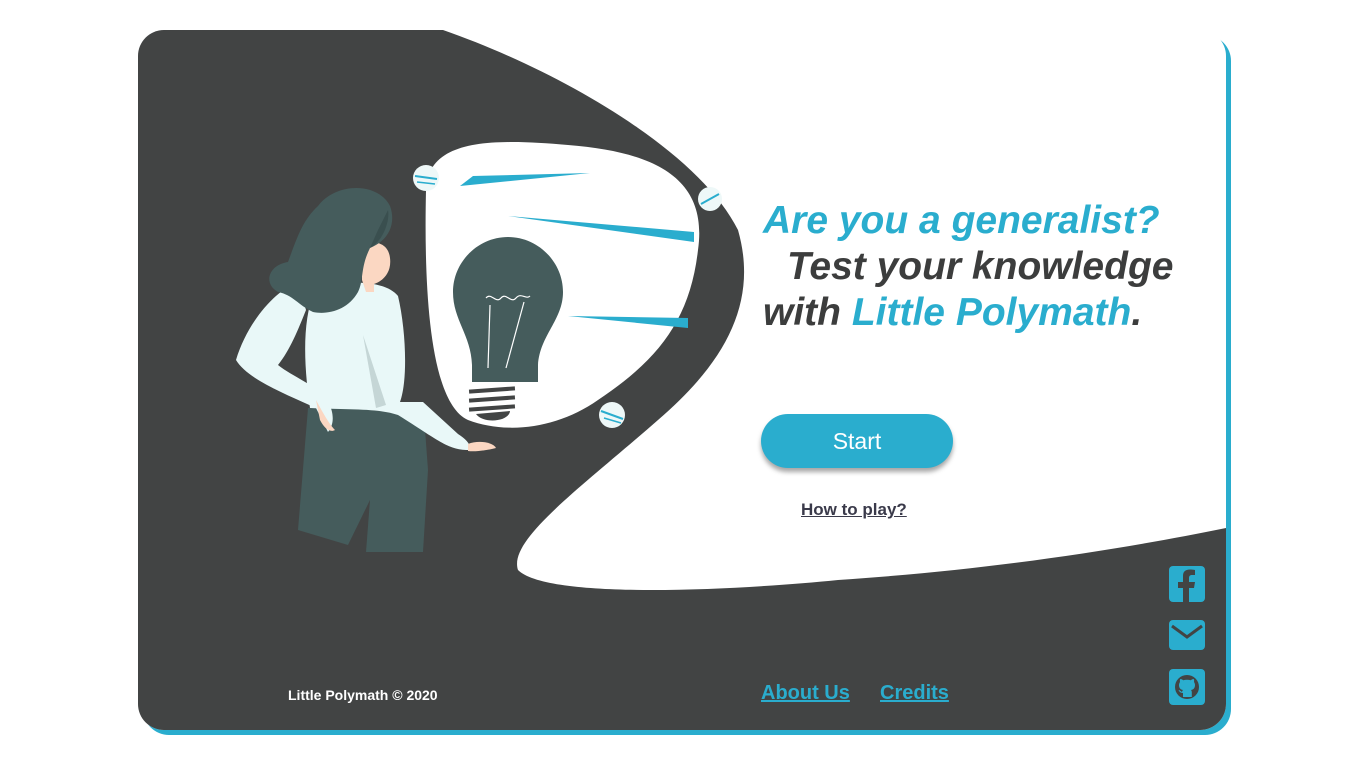 This screenshot has height=768, width=1366. Describe the element at coordinates (426, 178) in the screenshot. I see `orb-top-left` at that location.